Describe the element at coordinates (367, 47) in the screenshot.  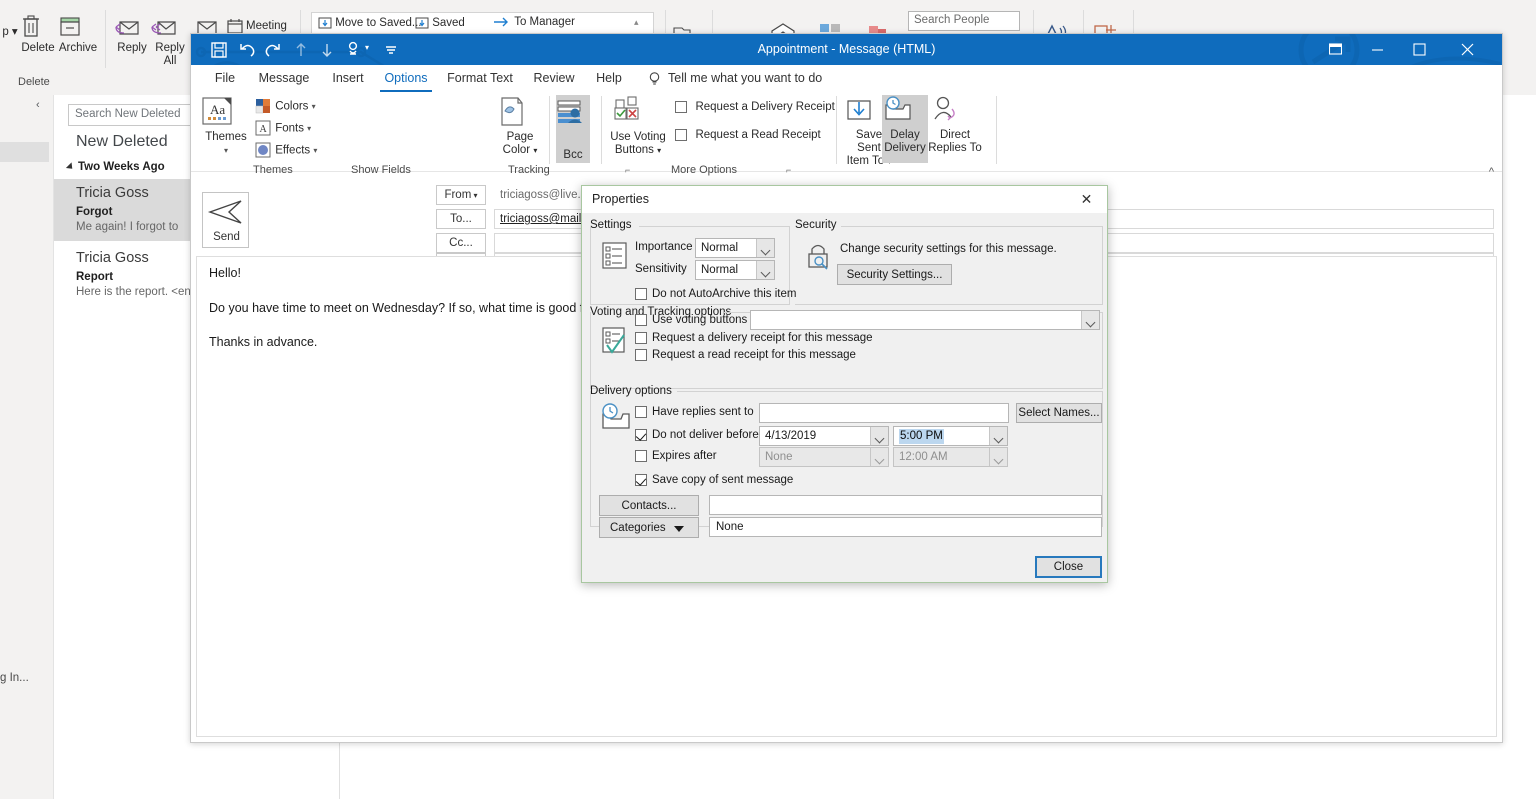
I see `attach-dropdown-icon: ▾` at that location.